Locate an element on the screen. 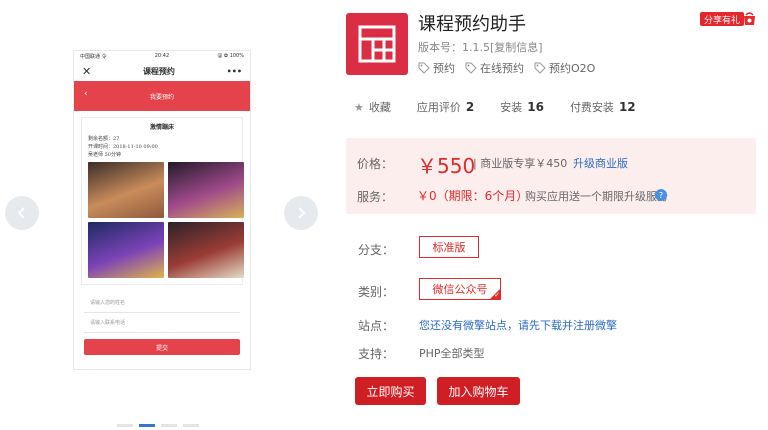 The image size is (768, 430). review-stat: 应用评价 2 is located at coordinates (445, 107).